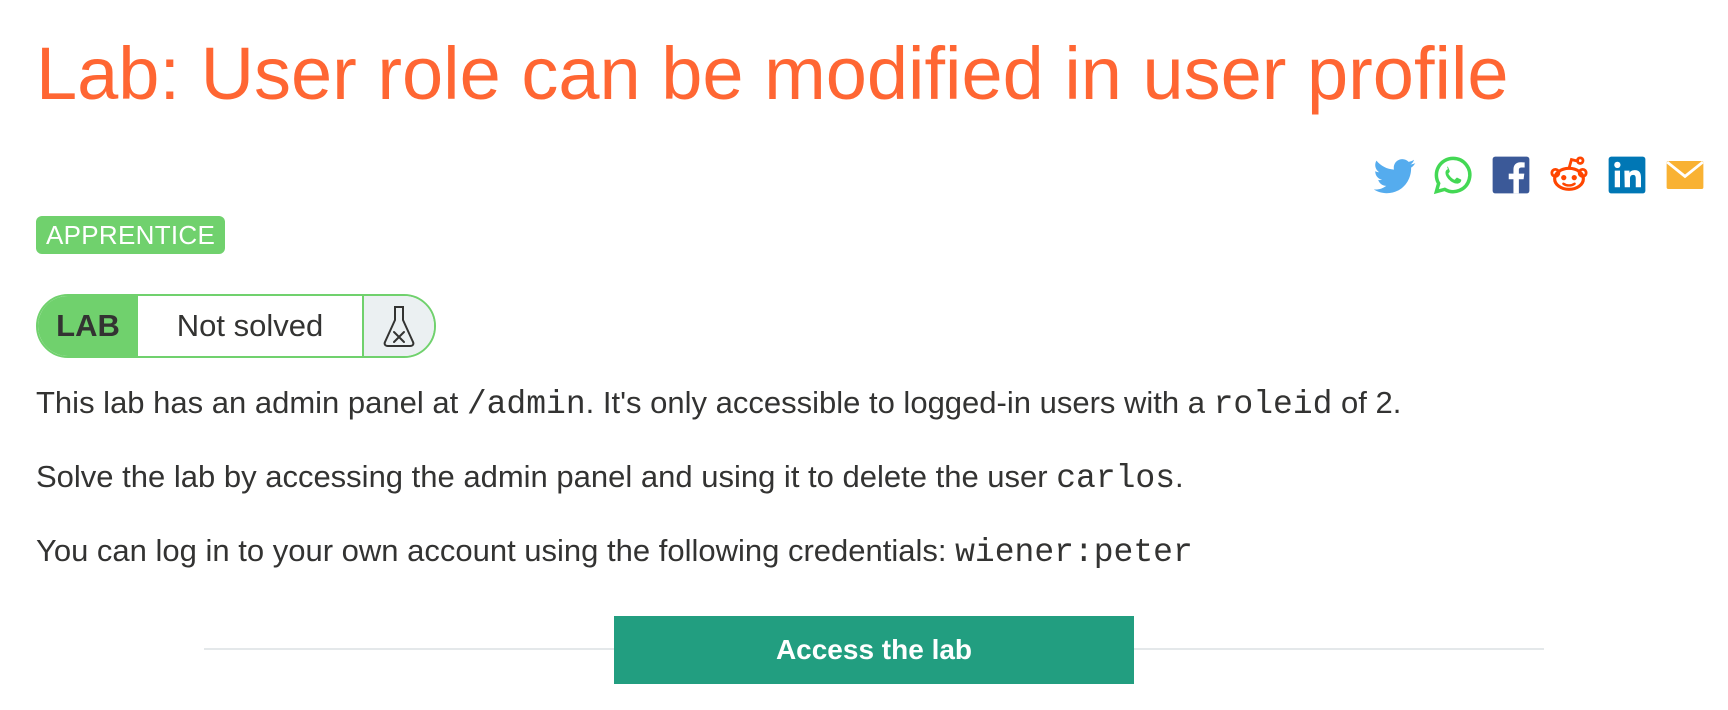  Describe the element at coordinates (1569, 175) in the screenshot. I see `reddit-icon` at that location.